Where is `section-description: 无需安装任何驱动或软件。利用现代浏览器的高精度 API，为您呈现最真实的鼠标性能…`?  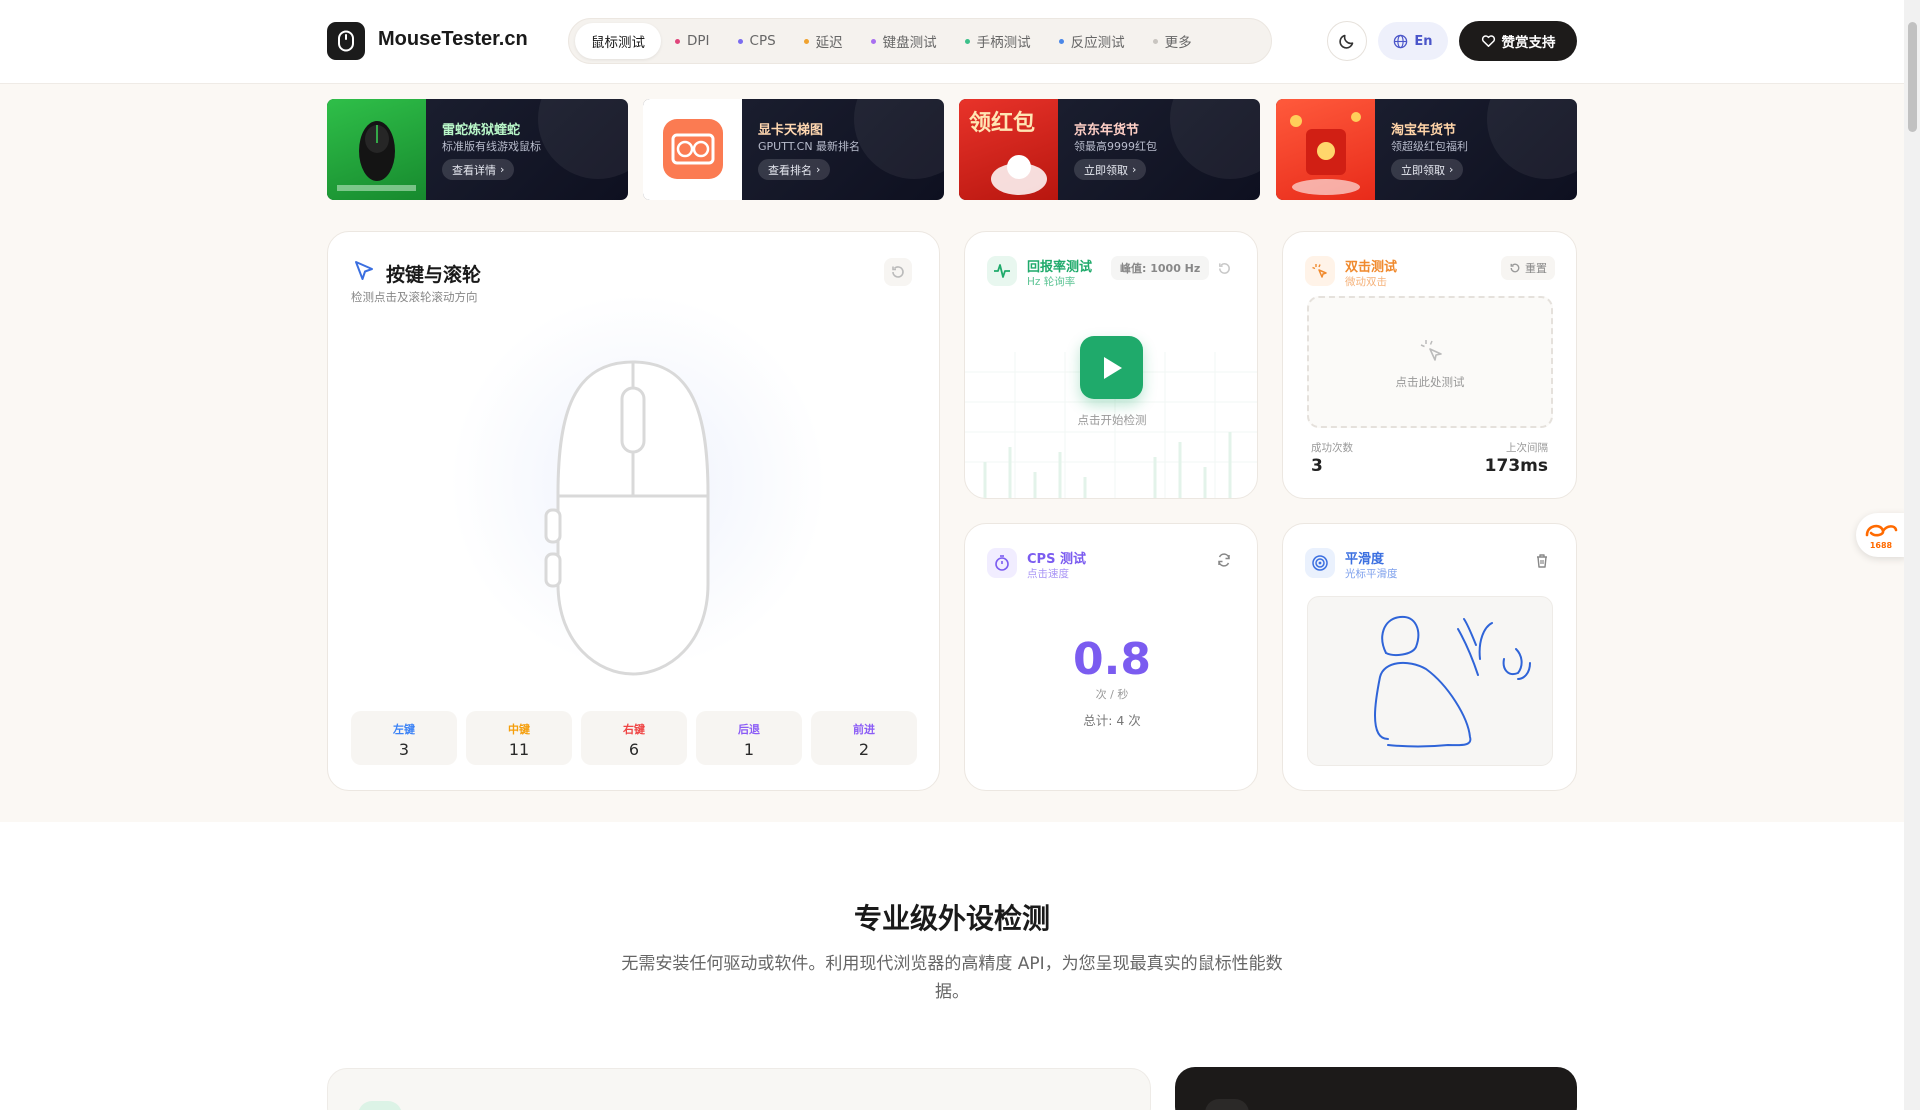
section-description: 无需安装任何驱动或软件。利用现代浏览器的高精度 API，为您呈现最真实的鼠标性能… is located at coordinates (952, 978).